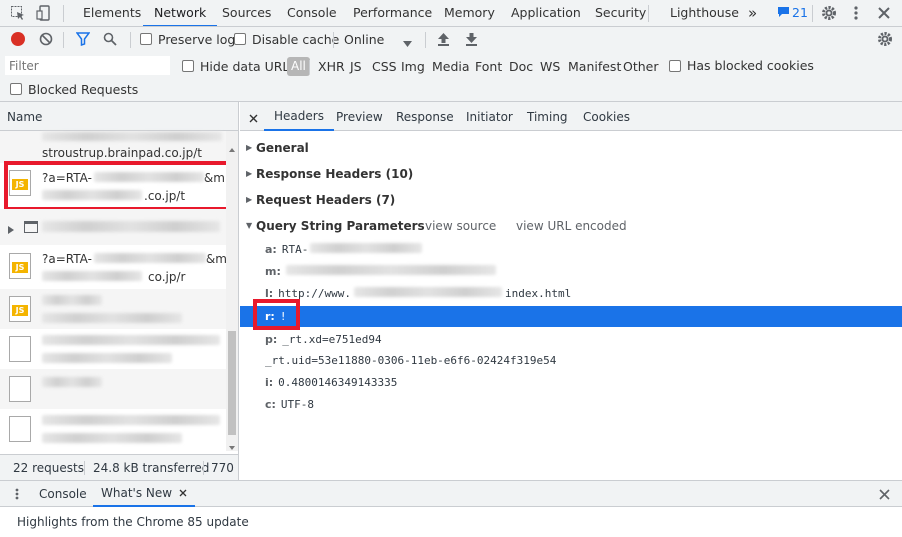 The image size is (902, 537). Describe the element at coordinates (547, 117) in the screenshot. I see `tab-timing: Timing` at that location.